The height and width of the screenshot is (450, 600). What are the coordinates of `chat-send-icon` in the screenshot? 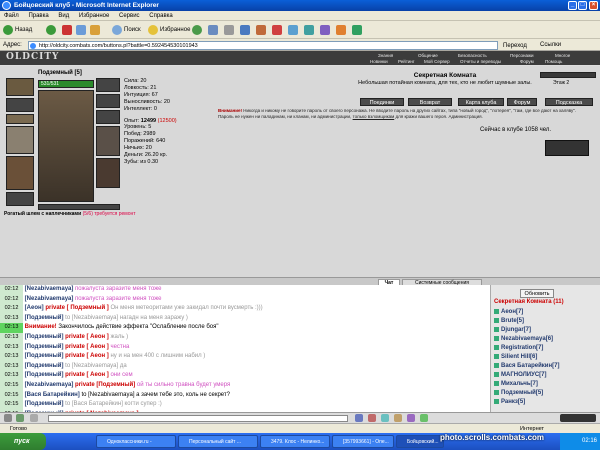 It's located at (359, 418).